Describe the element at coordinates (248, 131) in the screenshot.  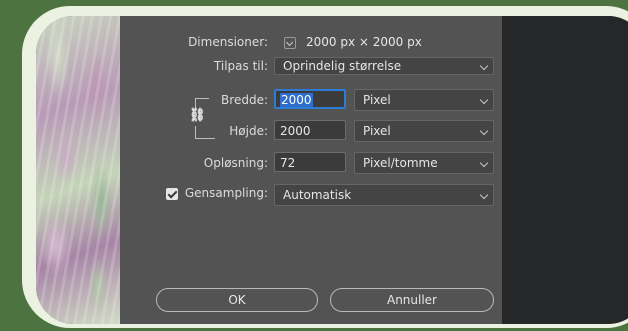
I see `height-label: Højde:` at that location.